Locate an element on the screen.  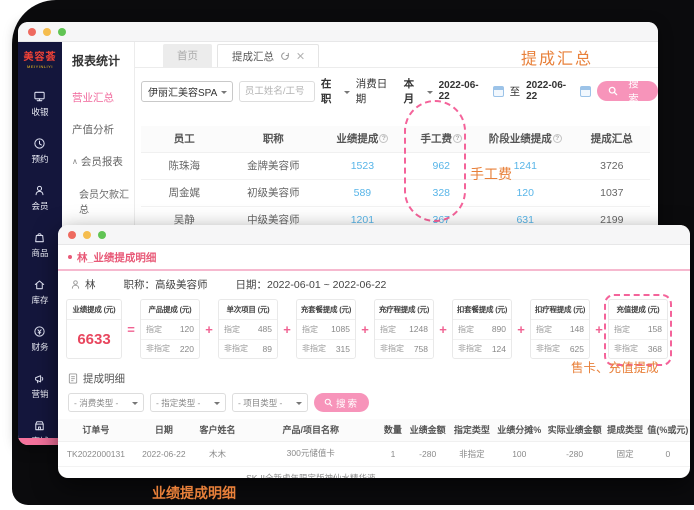
menu-item-output-analysis: 产值分析 is located at coordinates (98, 129).